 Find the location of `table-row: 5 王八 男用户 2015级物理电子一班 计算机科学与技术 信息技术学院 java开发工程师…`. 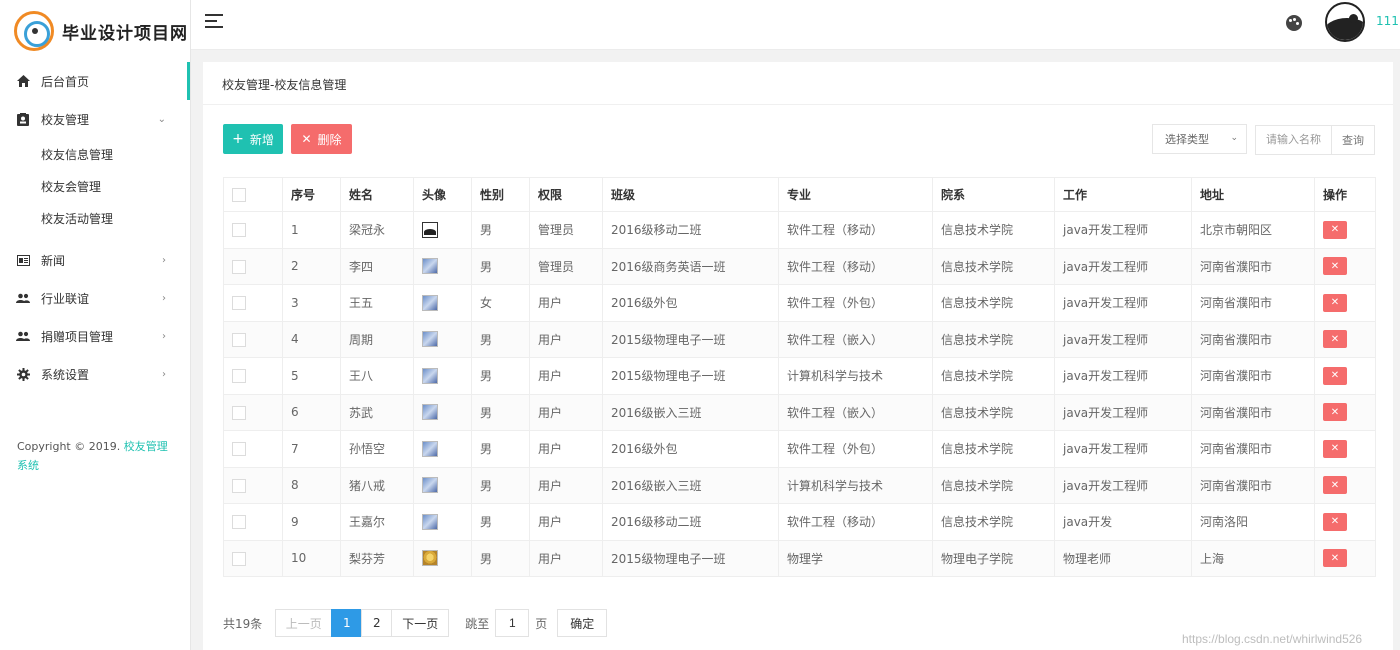

table-row: 5 王八 男用户 2015级物理电子一班 计算机科学与技术 信息技术学院 java开发工程师… is located at coordinates (799, 376).